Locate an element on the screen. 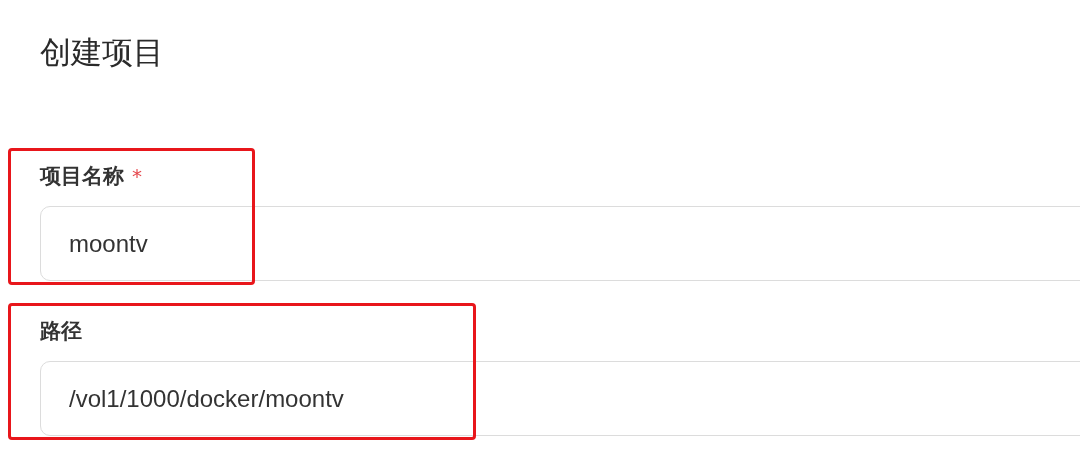 The height and width of the screenshot is (469, 1080). required-mark: * is located at coordinates (137, 176).